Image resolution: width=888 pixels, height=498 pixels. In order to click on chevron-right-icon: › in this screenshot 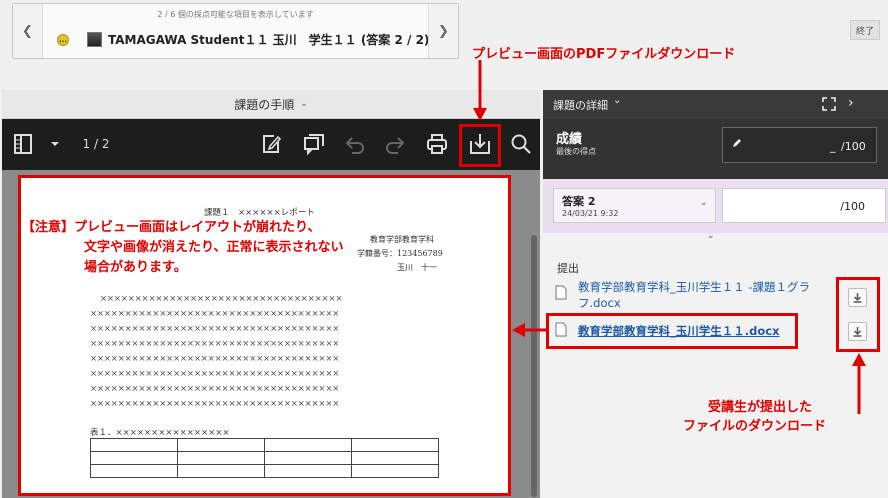, I will do `click(851, 103)`.